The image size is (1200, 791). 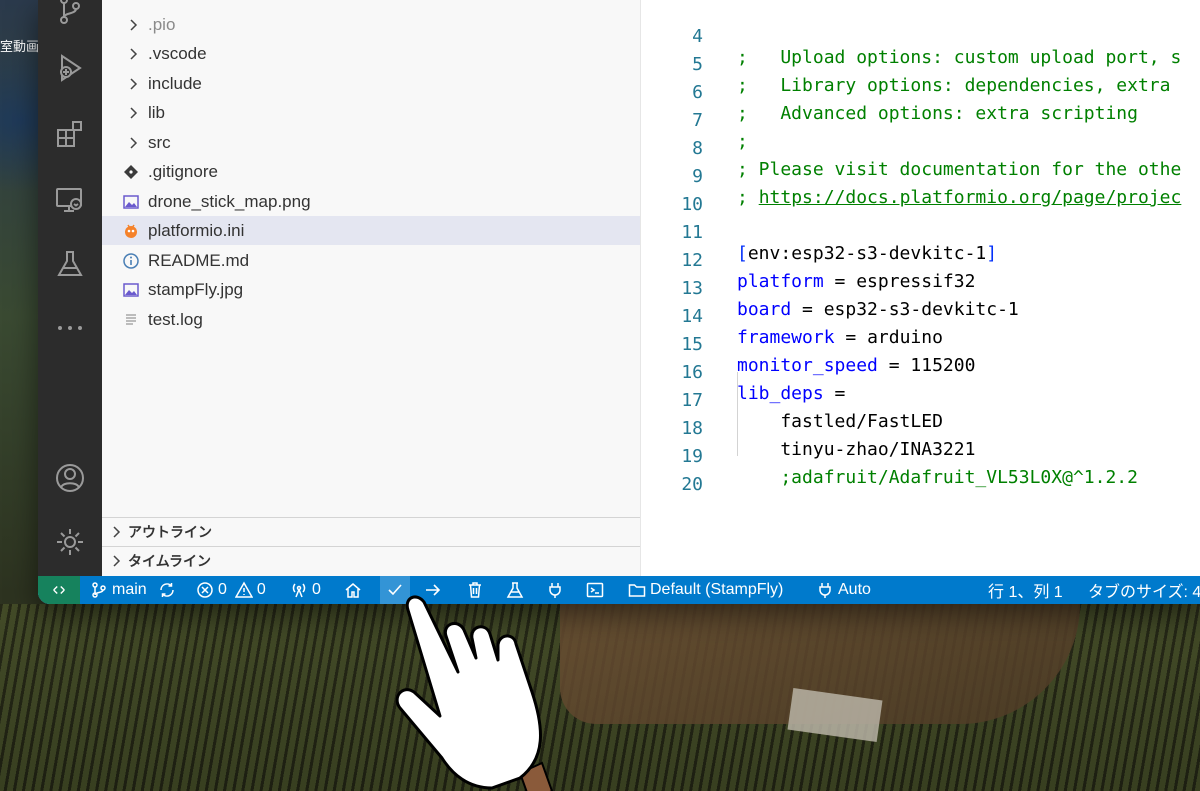 What do you see at coordinates (70, 14) in the screenshot?
I see `source-control-icon` at bounding box center [70, 14].